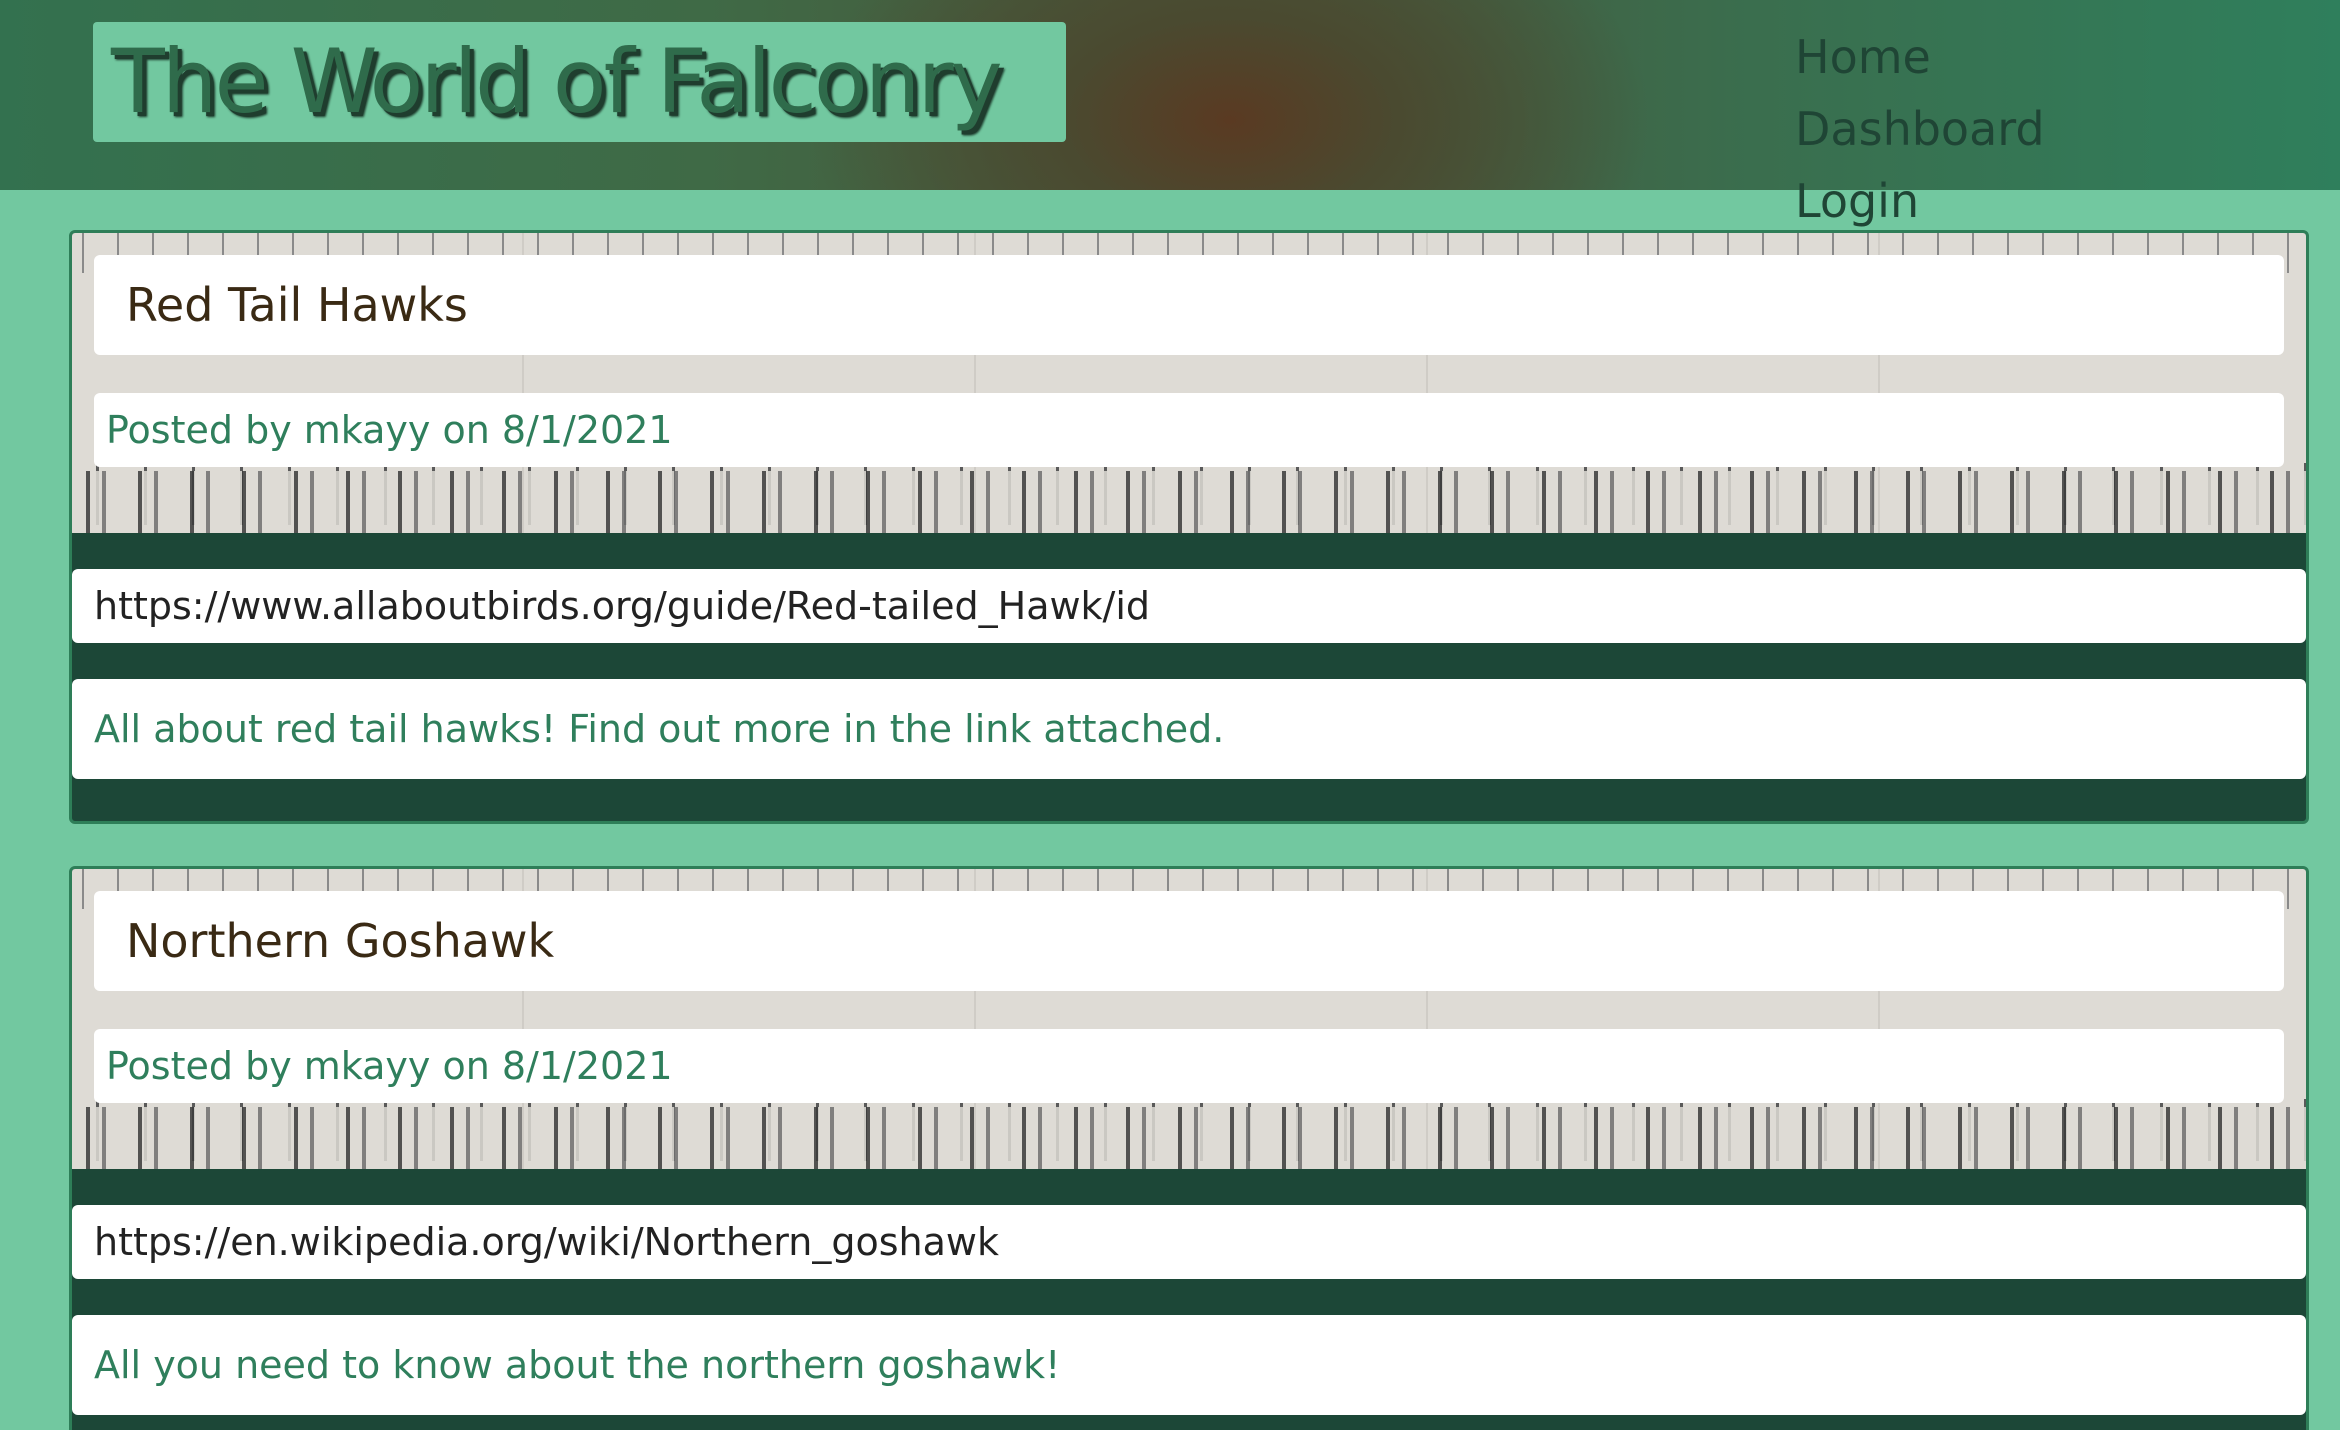 The height and width of the screenshot is (1430, 2340). I want to click on nav-dashboard-link: Dashboard, so click(1920, 129).